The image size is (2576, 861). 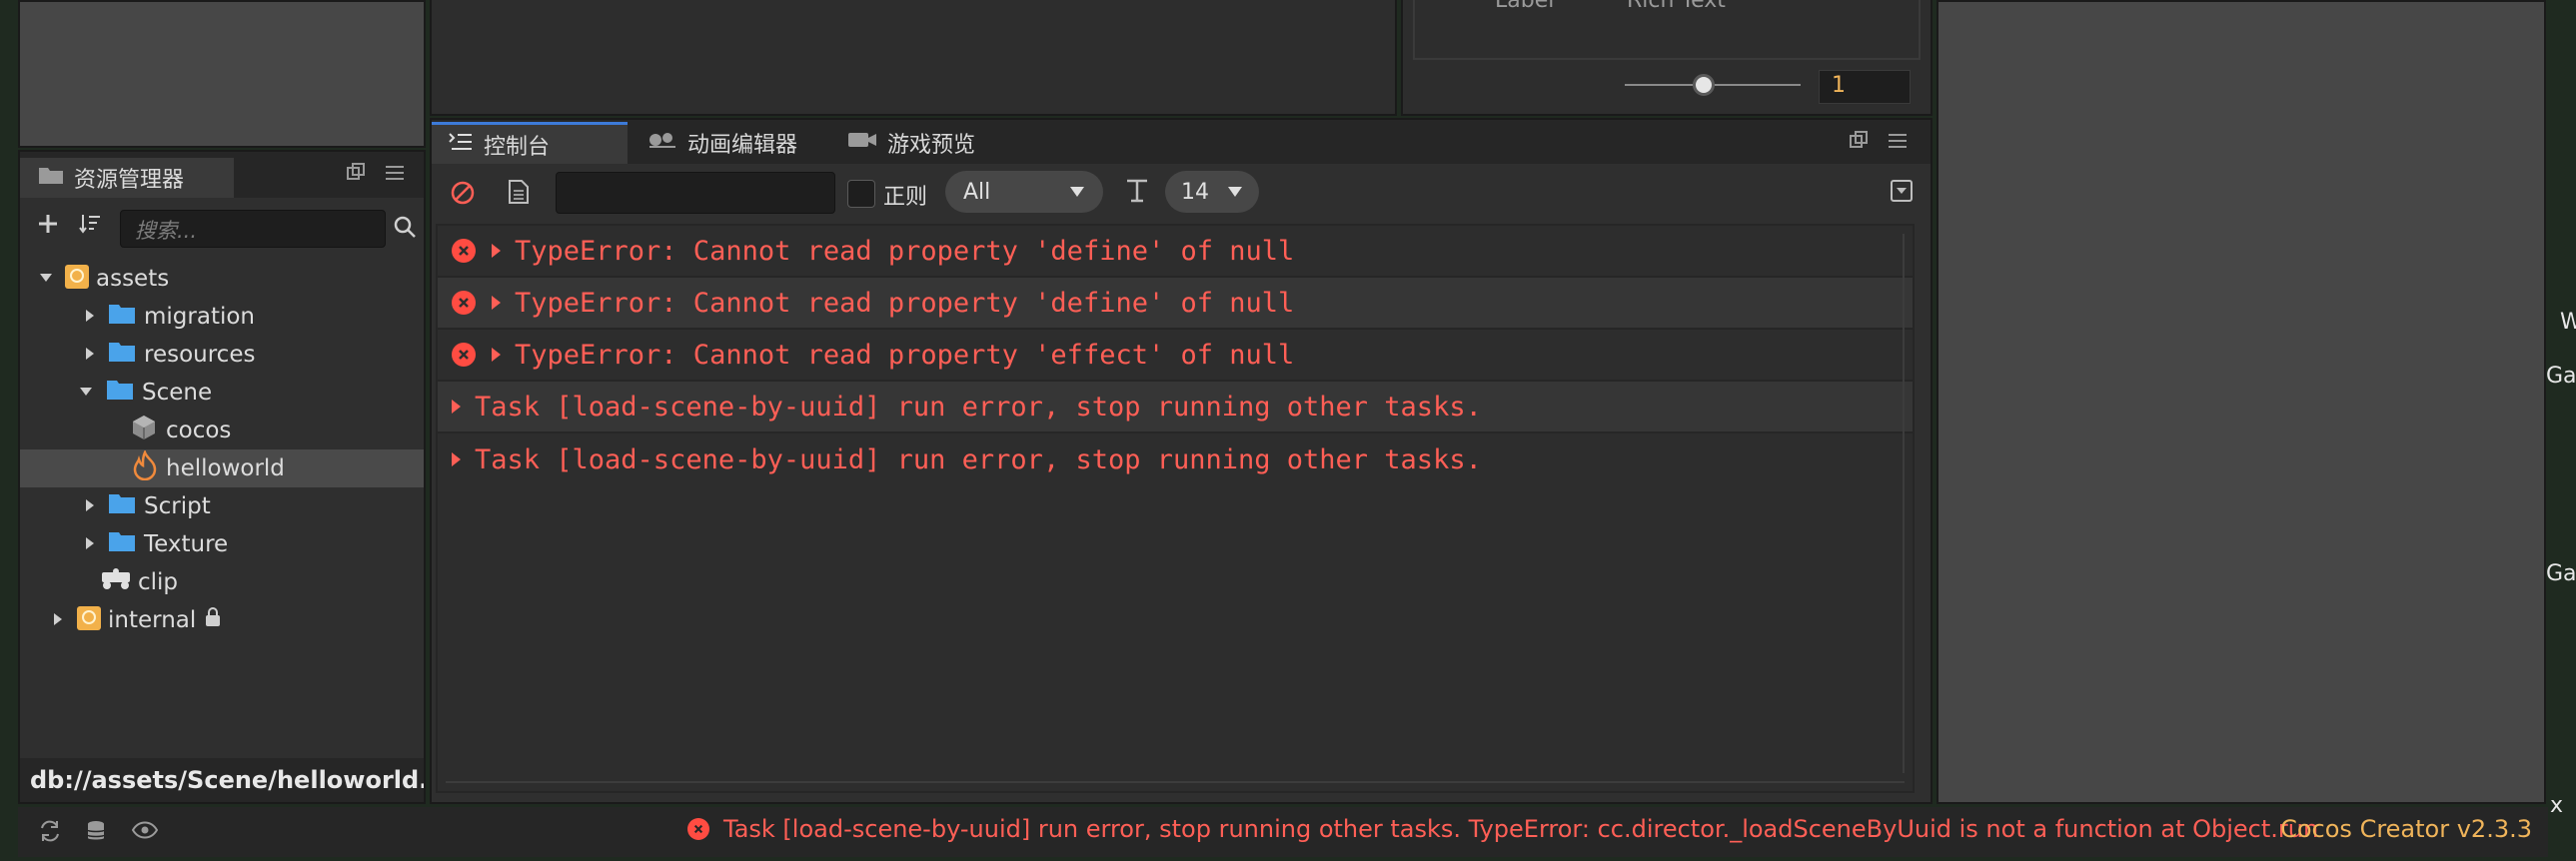 I want to click on tree-item-scene-folder: Scene, so click(x=222, y=393).